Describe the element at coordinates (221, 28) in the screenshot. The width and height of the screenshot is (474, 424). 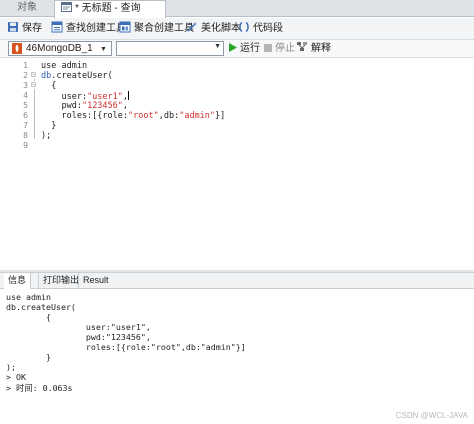
I see `beautify-script-label: 美化脚本` at that location.